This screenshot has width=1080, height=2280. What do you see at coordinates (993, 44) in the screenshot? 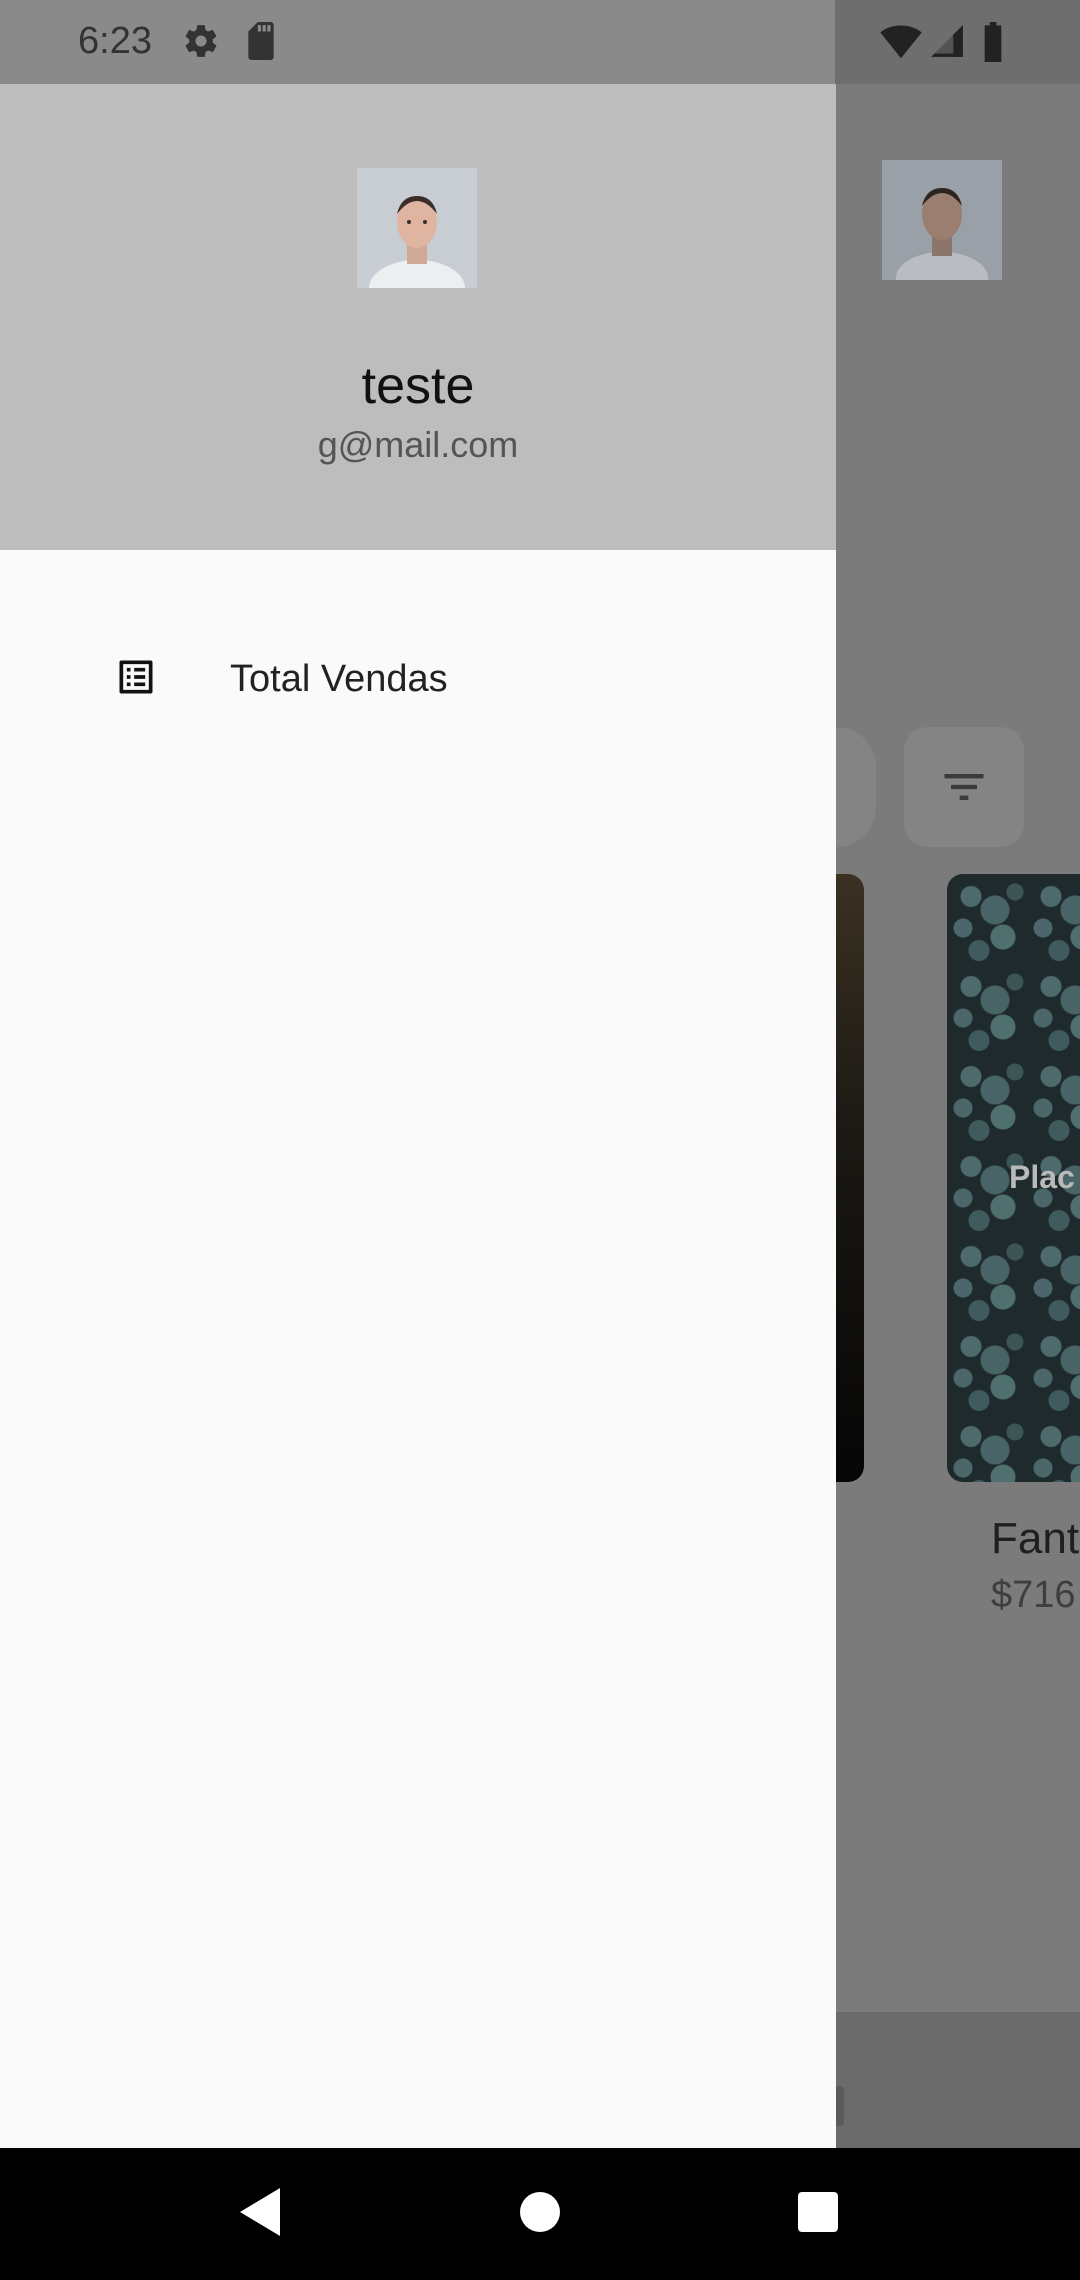
I see `battery-icon` at bounding box center [993, 44].